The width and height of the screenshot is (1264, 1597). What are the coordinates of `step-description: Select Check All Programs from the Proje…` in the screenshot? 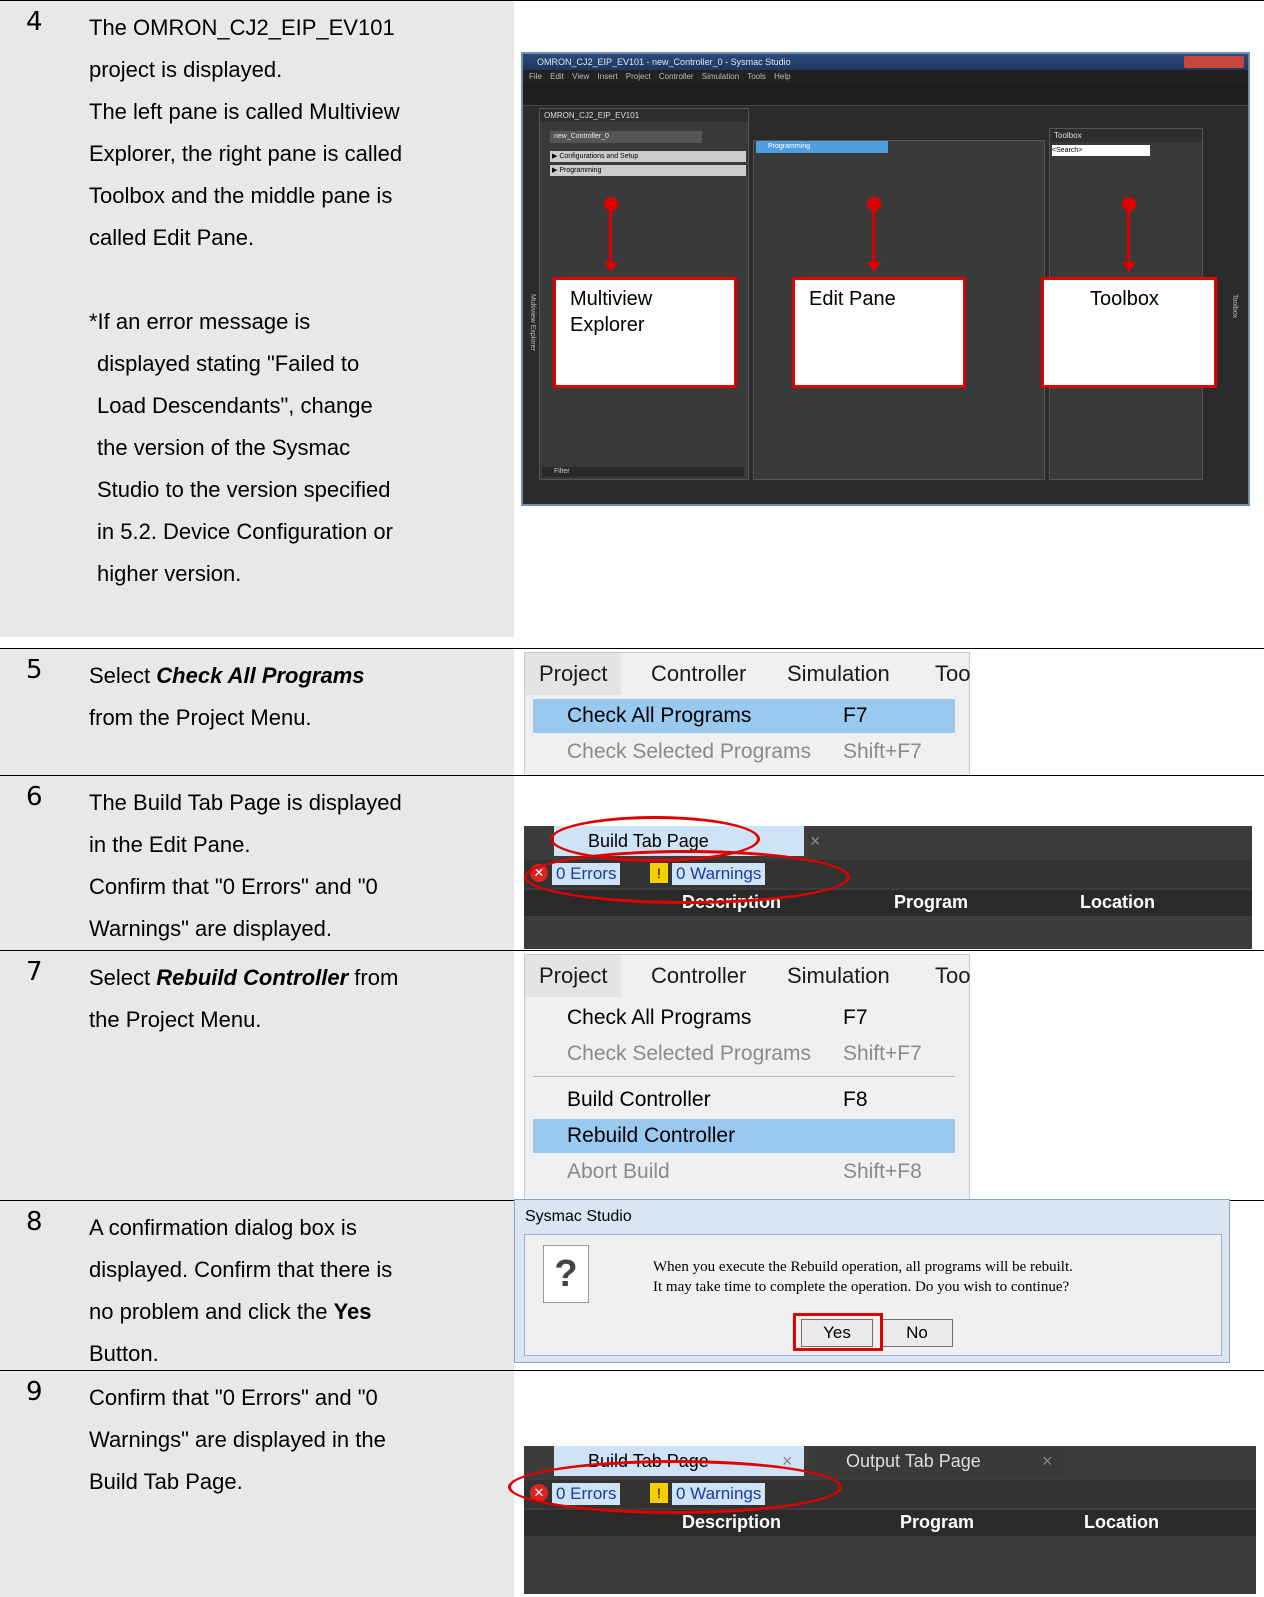 It's located at (294, 712).